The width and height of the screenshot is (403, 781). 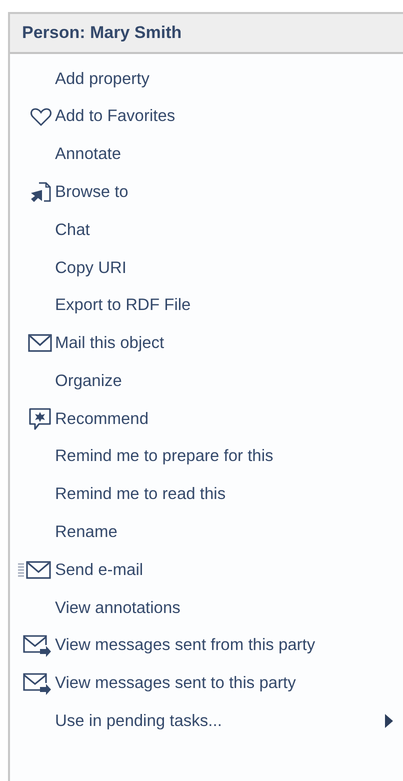 What do you see at coordinates (206, 495) in the screenshot?
I see `menu-item: Remind me to read this` at bounding box center [206, 495].